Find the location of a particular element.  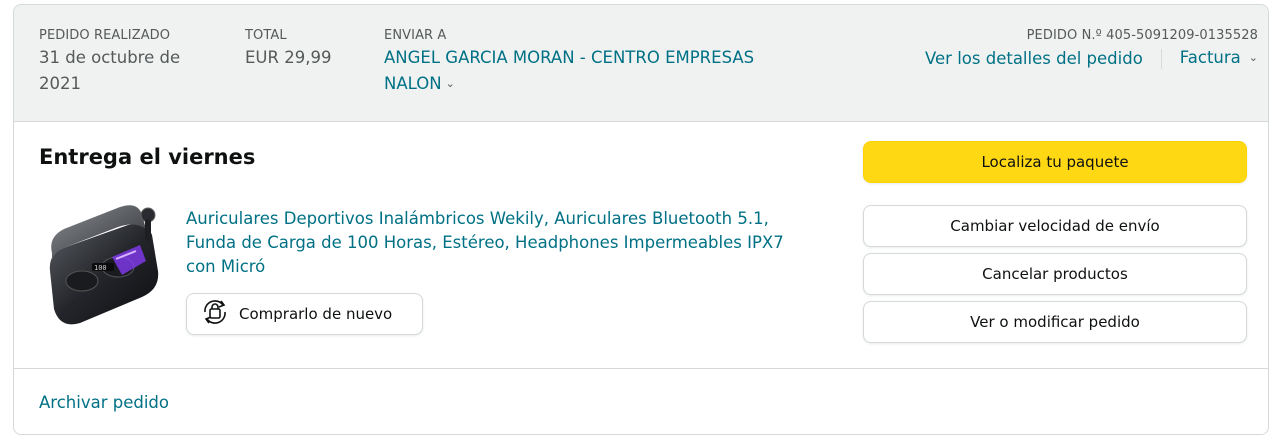

divider is located at coordinates (1161, 59).